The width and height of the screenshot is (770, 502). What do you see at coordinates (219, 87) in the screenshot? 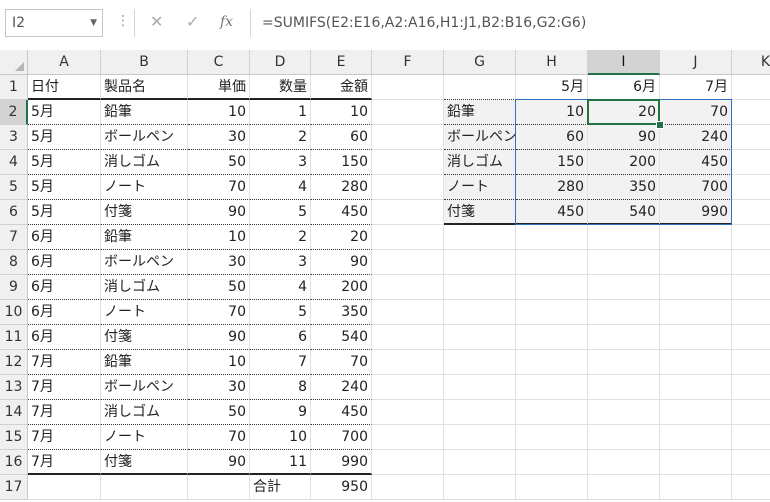
I see `table-header-cell: 単価` at bounding box center [219, 87].